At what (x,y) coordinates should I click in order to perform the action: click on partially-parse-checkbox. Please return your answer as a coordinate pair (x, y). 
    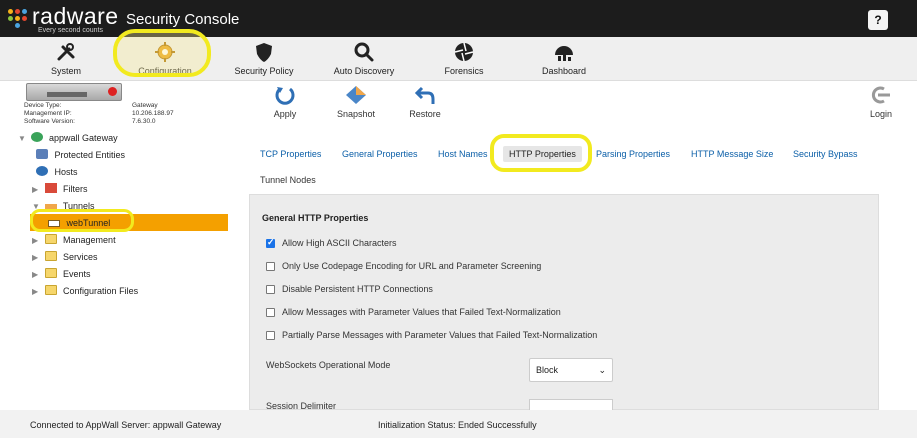
    Looking at the image, I should click on (270, 335).